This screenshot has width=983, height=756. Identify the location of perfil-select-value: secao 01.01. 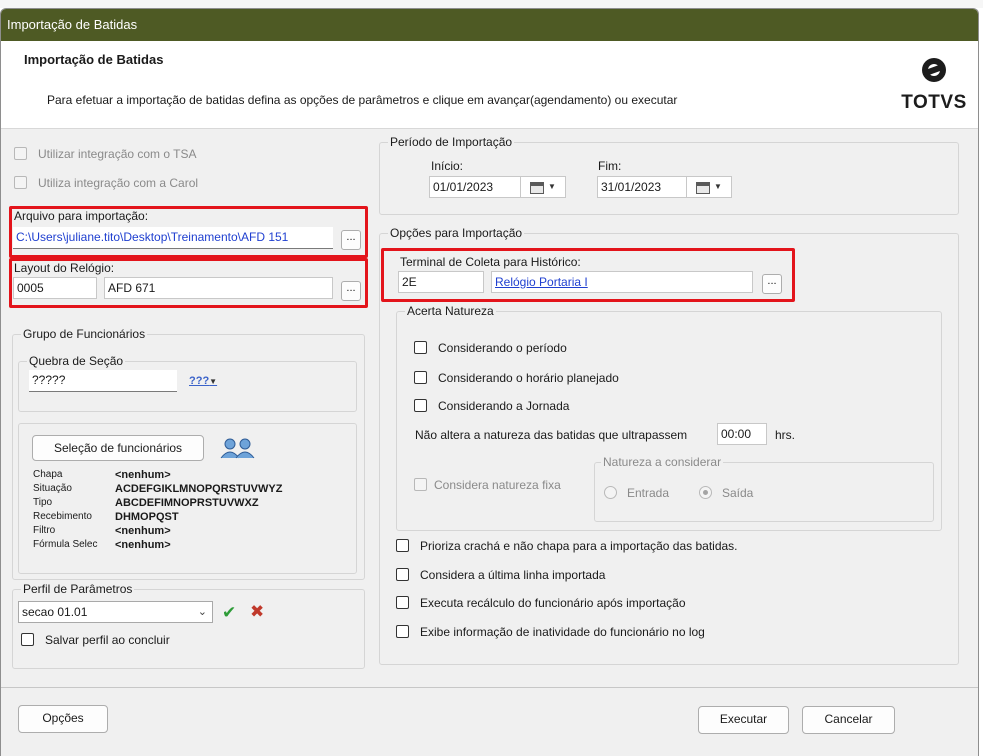
(55, 612).